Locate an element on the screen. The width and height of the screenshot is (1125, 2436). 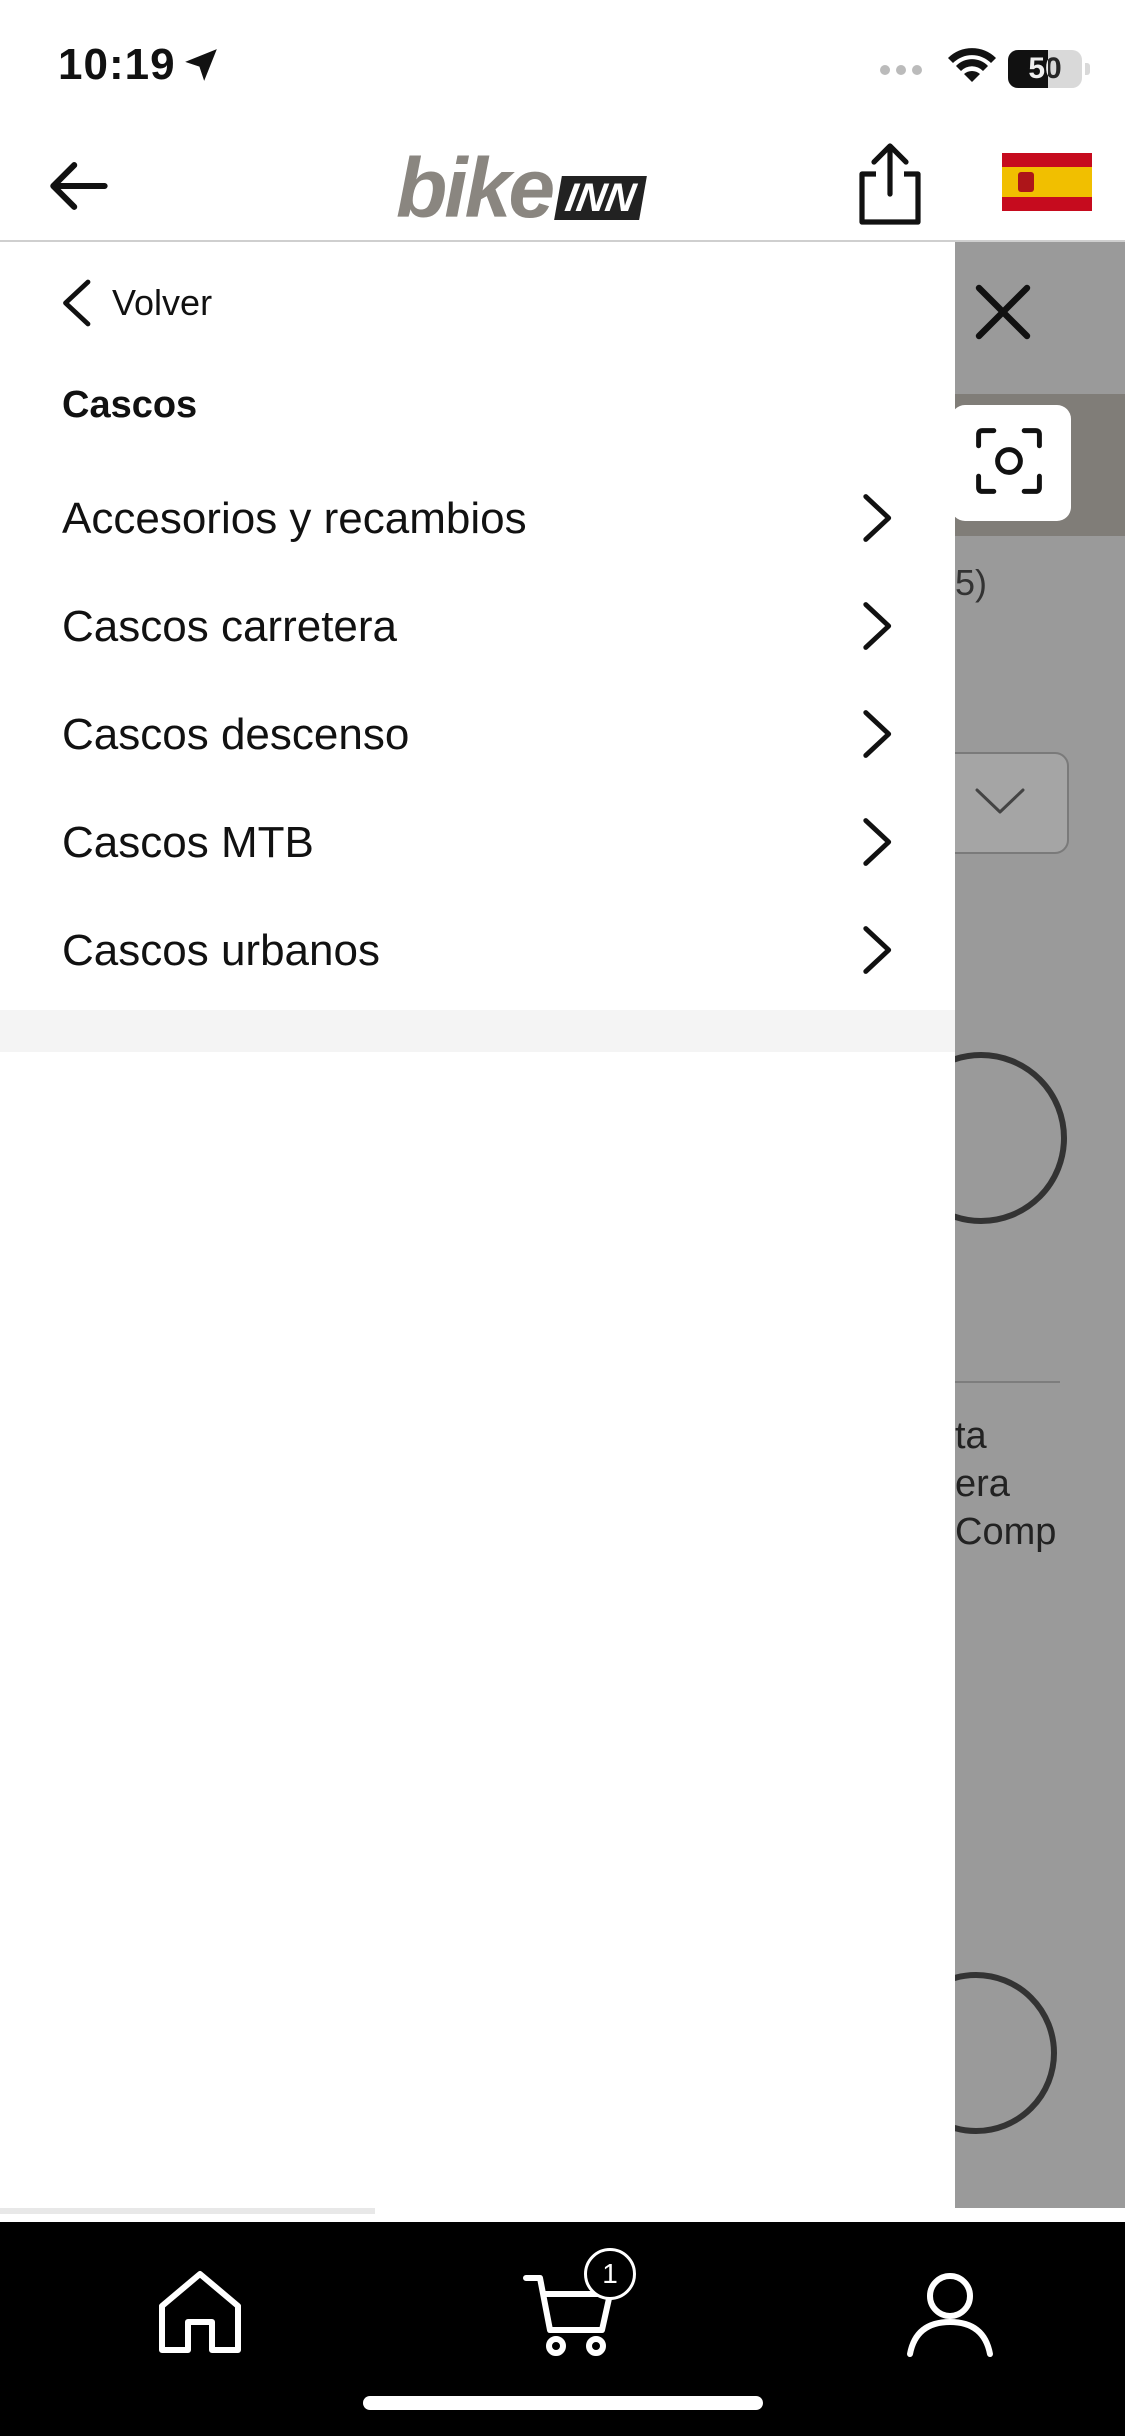
wifi-icon is located at coordinates (972, 65).